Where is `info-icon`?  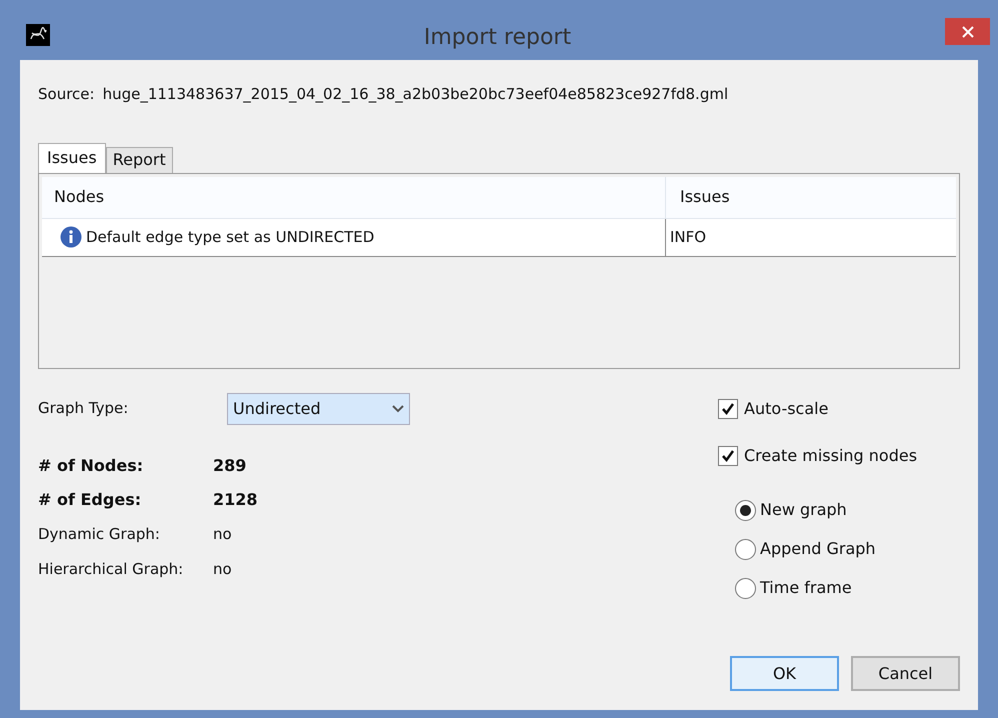 info-icon is located at coordinates (71, 237).